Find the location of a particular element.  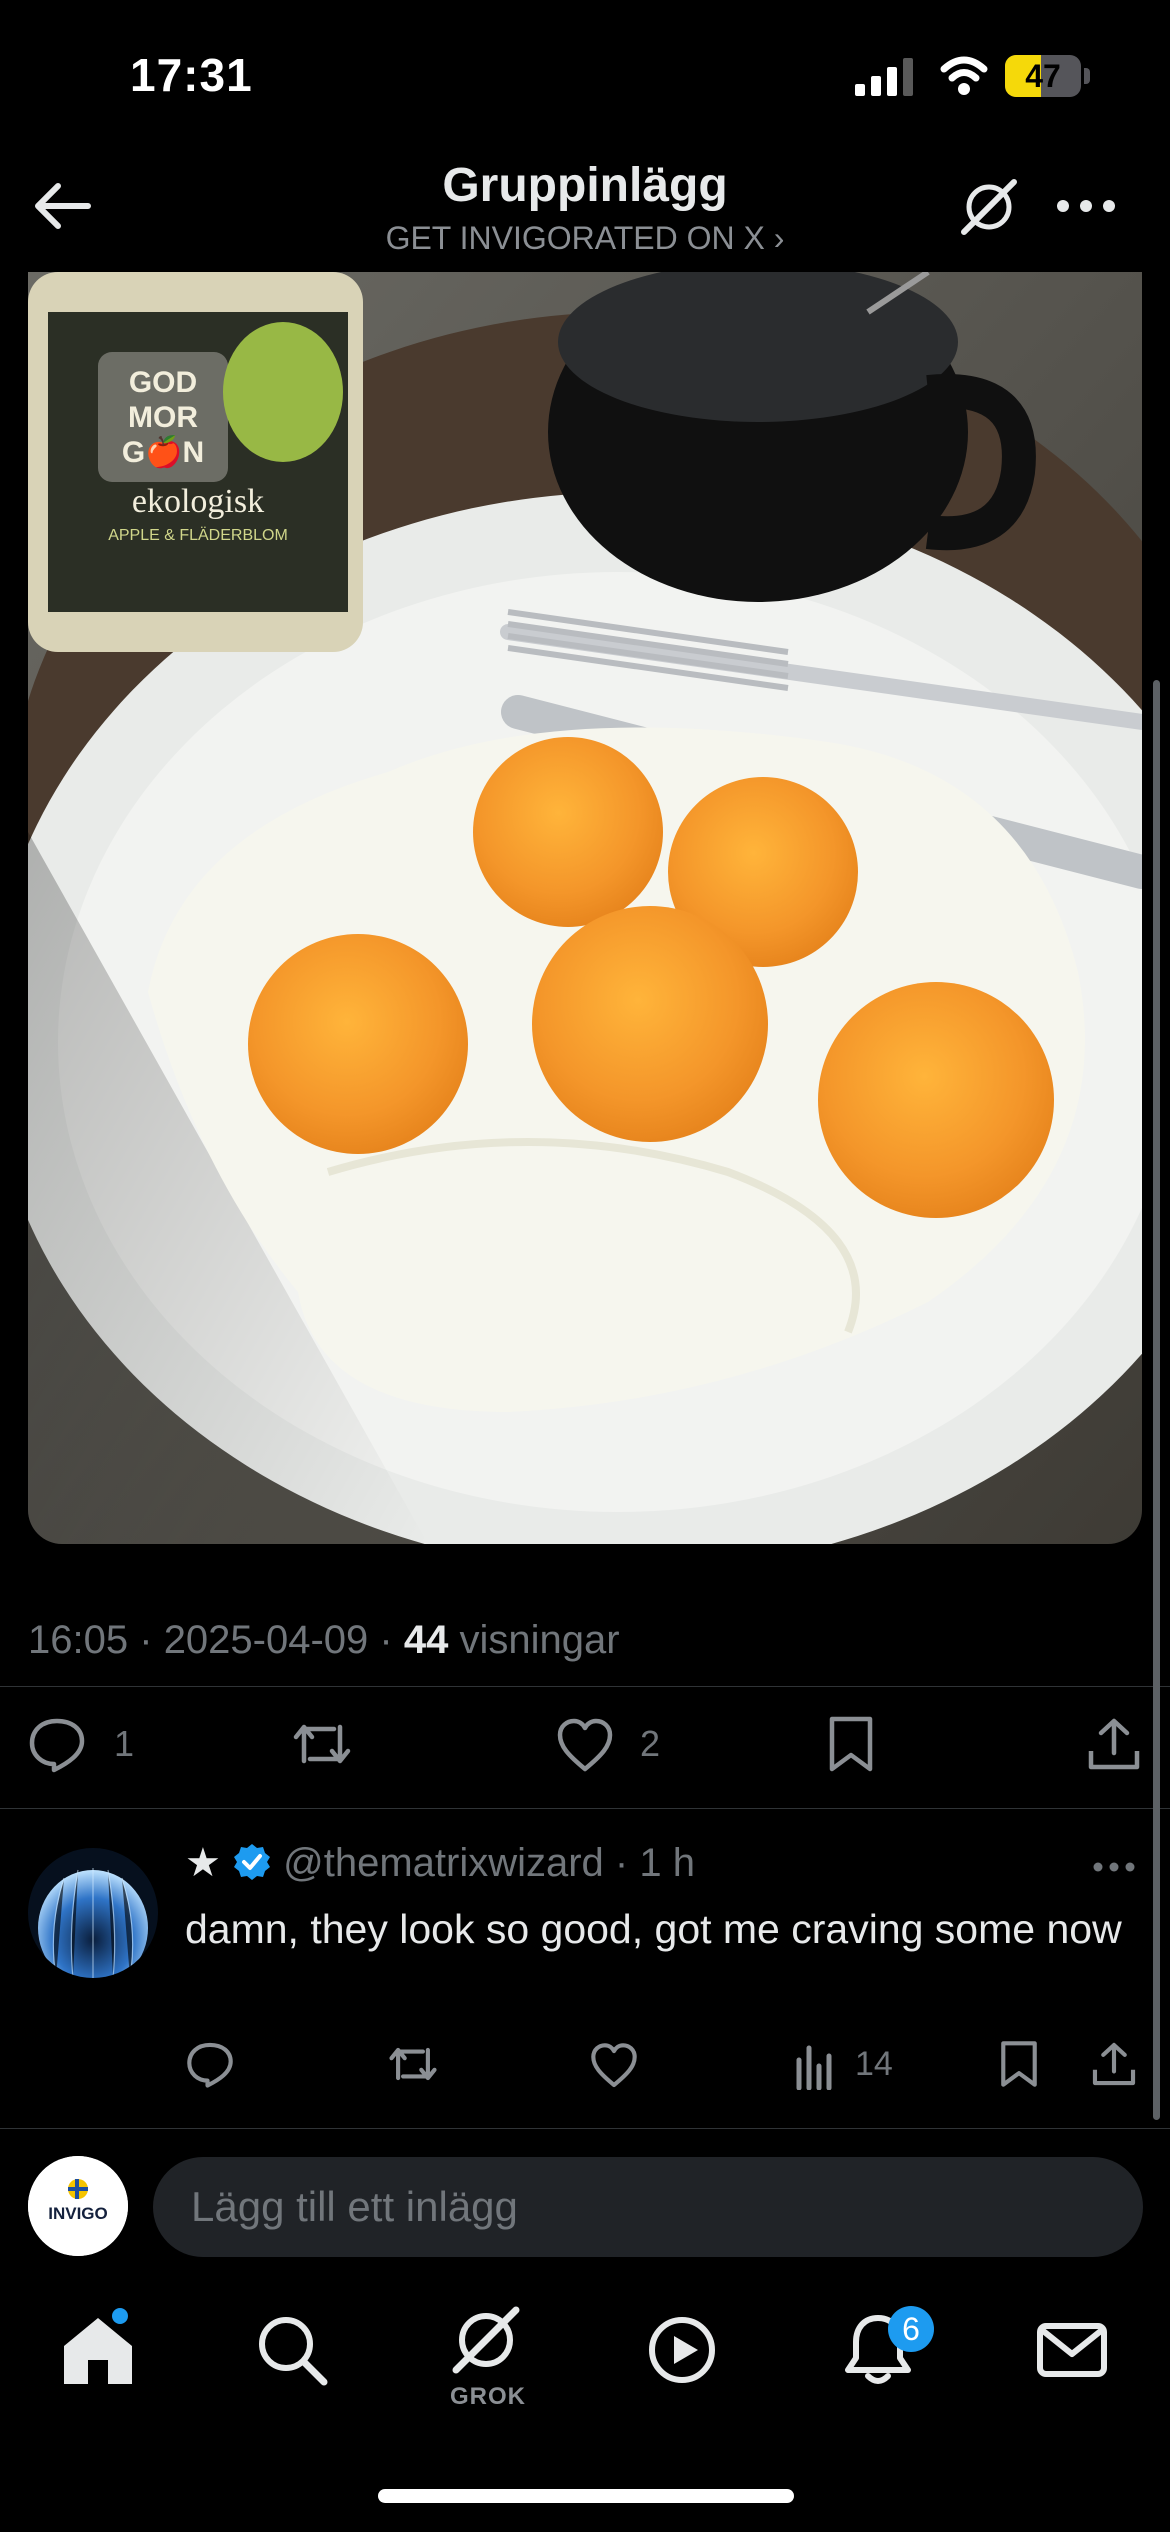

video-play-icon is located at coordinates (682, 2350).